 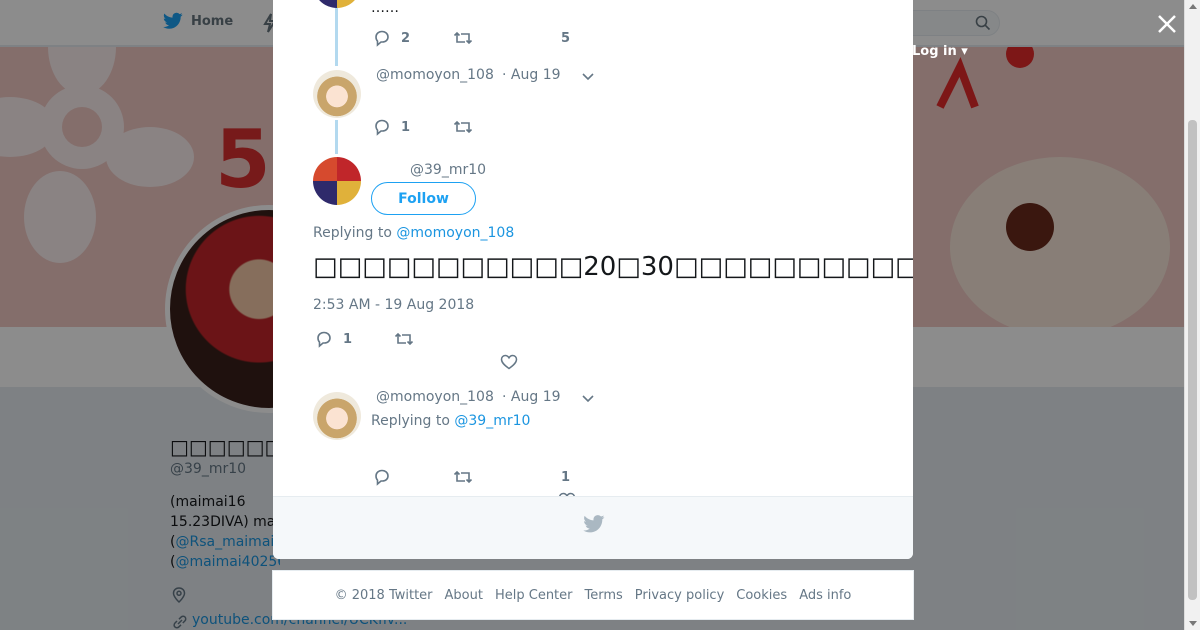 I want to click on like-count: 1, so click(x=566, y=477).